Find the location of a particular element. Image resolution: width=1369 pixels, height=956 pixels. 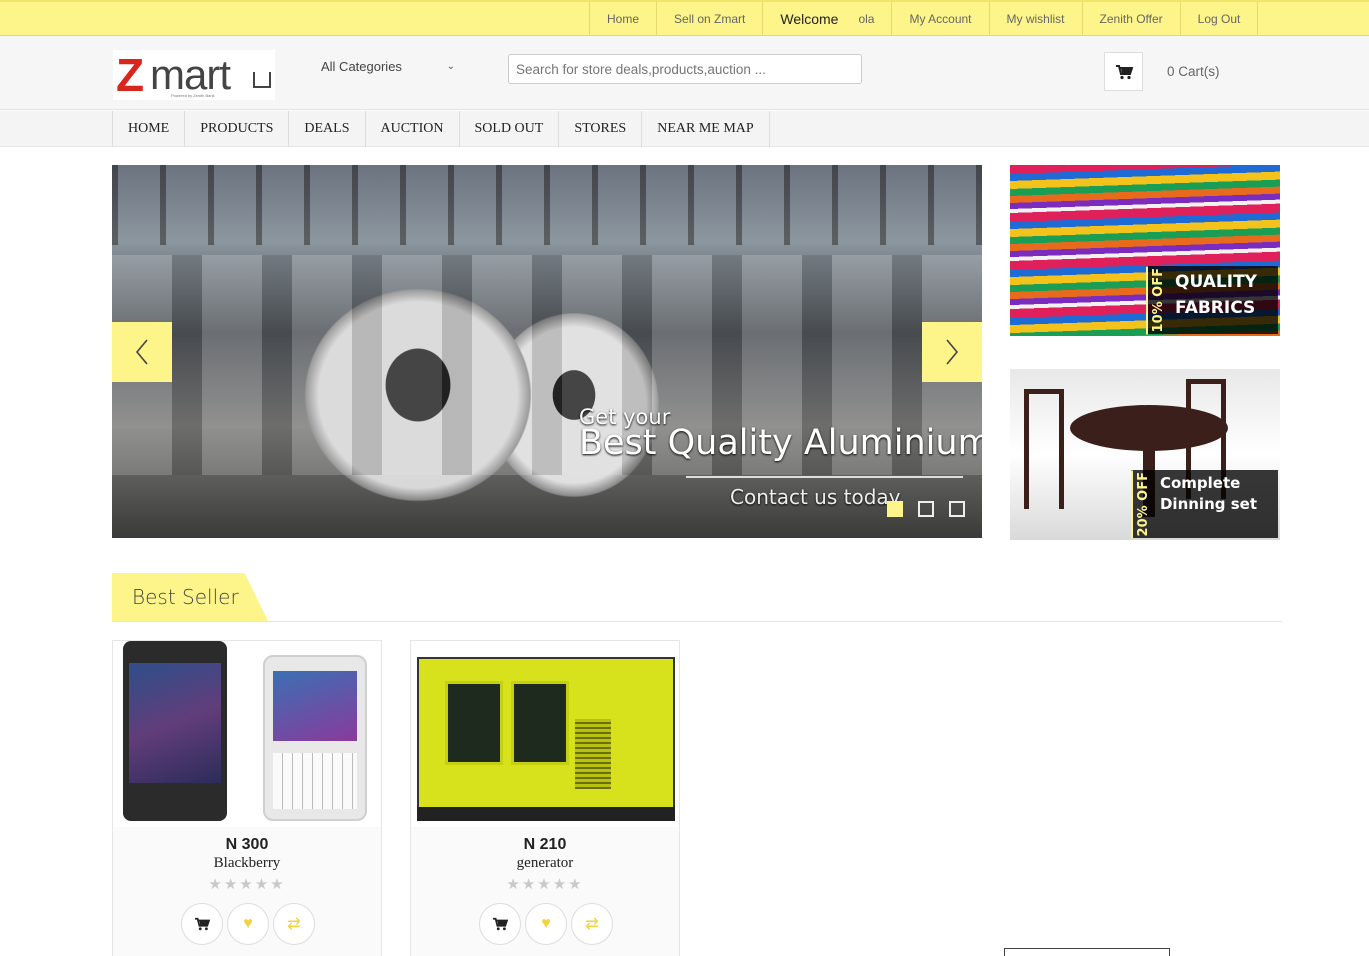

partial-widget is located at coordinates (1087, 952).